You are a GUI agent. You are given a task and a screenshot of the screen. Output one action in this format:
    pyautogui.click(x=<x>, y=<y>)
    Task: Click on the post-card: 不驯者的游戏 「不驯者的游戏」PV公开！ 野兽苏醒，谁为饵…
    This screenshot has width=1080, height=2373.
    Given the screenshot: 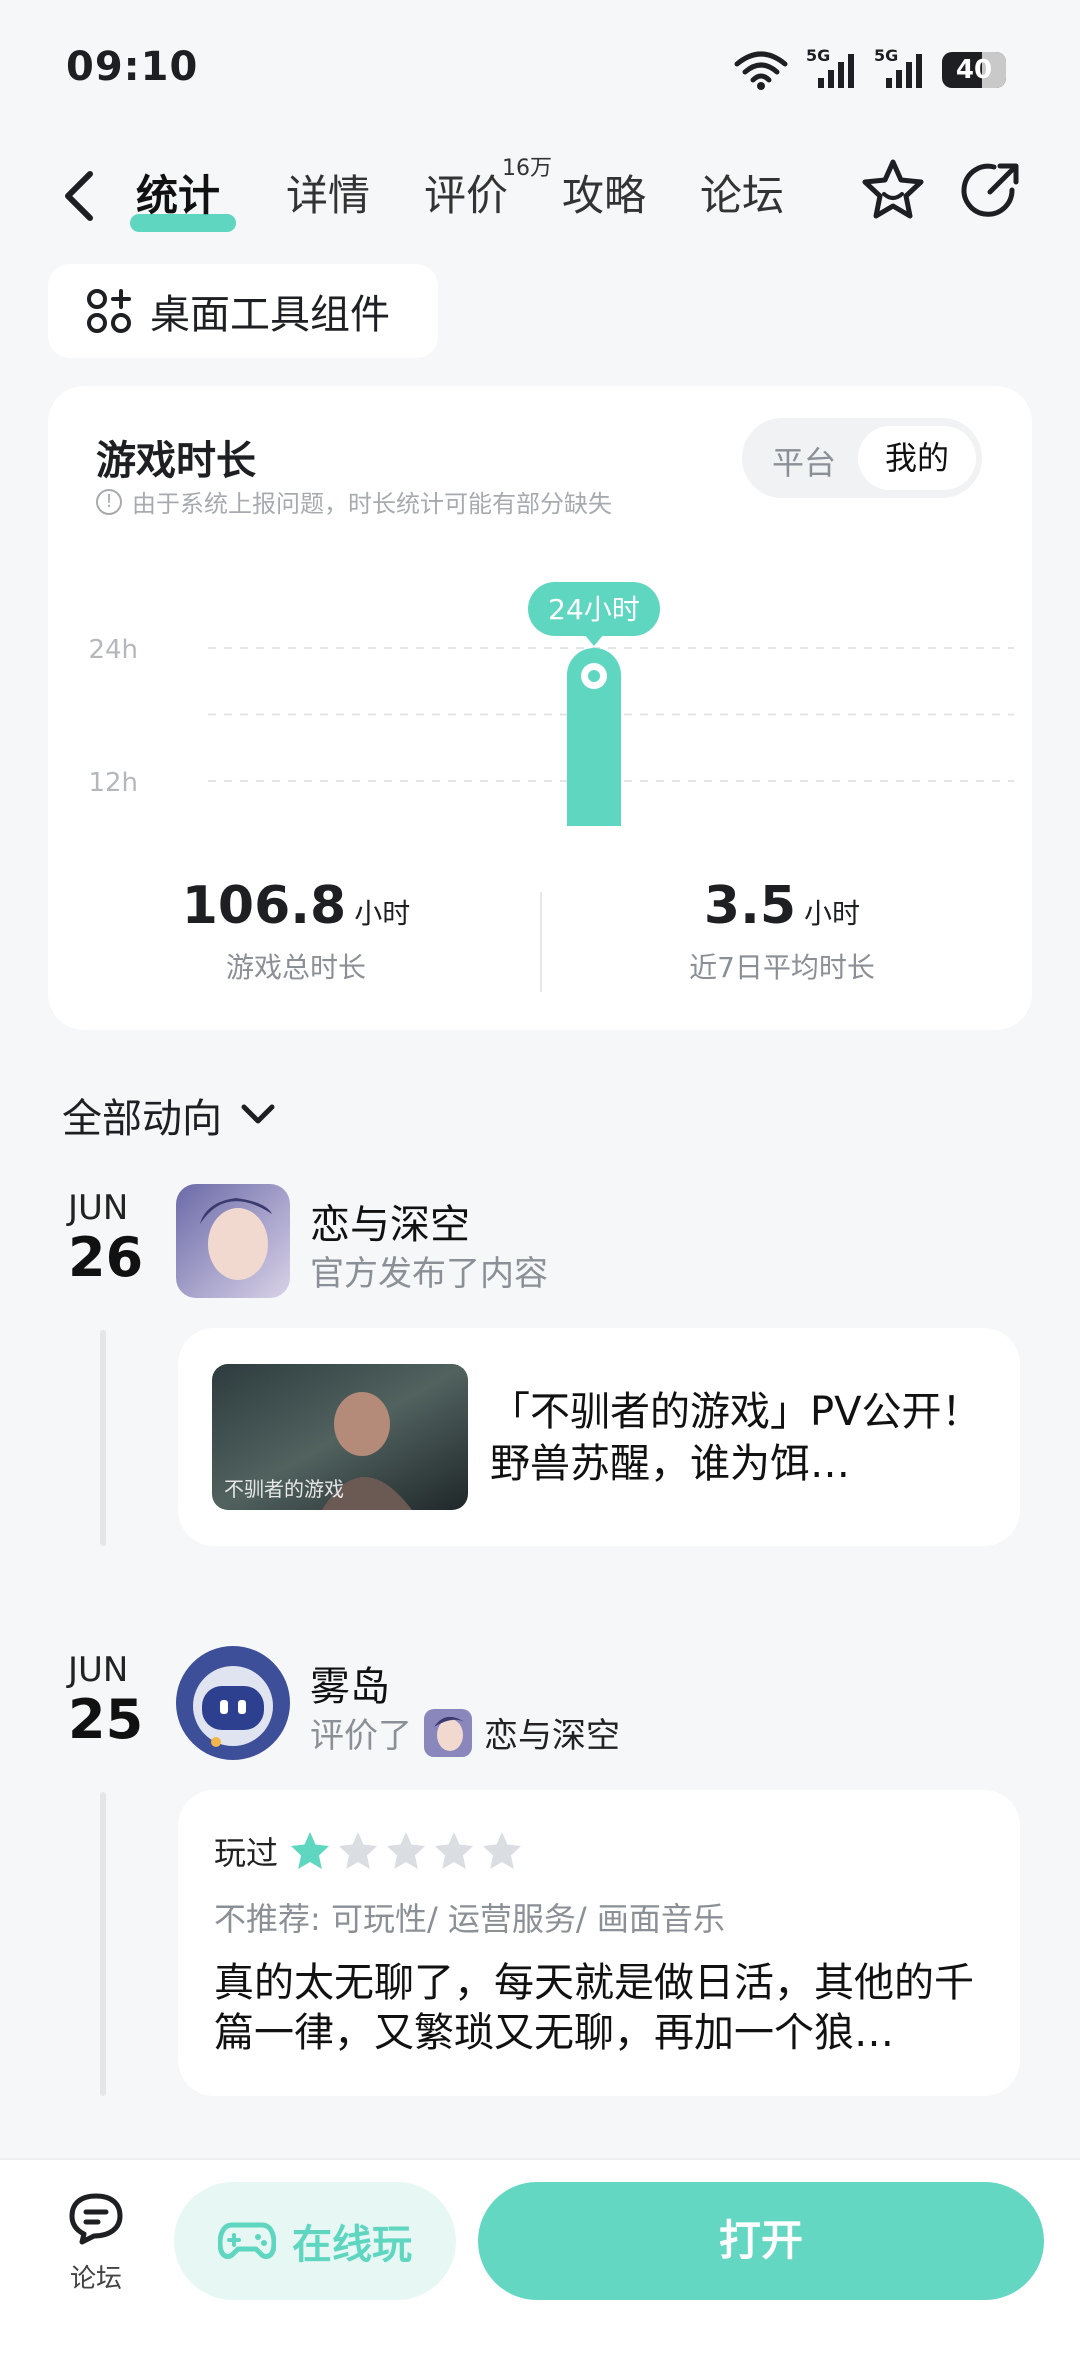 What is the action you would take?
    pyautogui.click(x=599, y=1437)
    